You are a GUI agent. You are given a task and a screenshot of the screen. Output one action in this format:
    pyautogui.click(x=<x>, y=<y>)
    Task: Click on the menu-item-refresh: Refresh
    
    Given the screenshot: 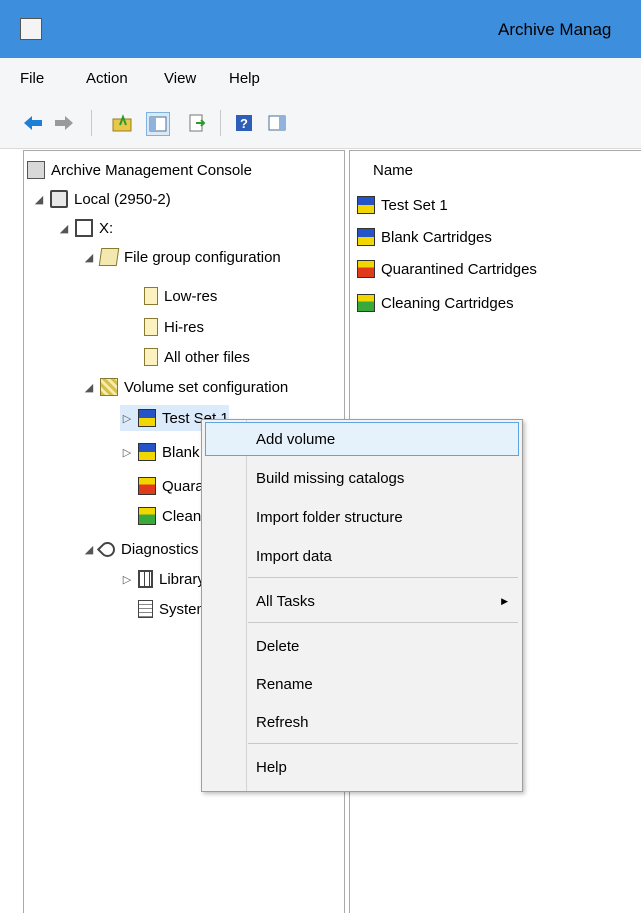 What is the action you would take?
    pyautogui.click(x=362, y=722)
    